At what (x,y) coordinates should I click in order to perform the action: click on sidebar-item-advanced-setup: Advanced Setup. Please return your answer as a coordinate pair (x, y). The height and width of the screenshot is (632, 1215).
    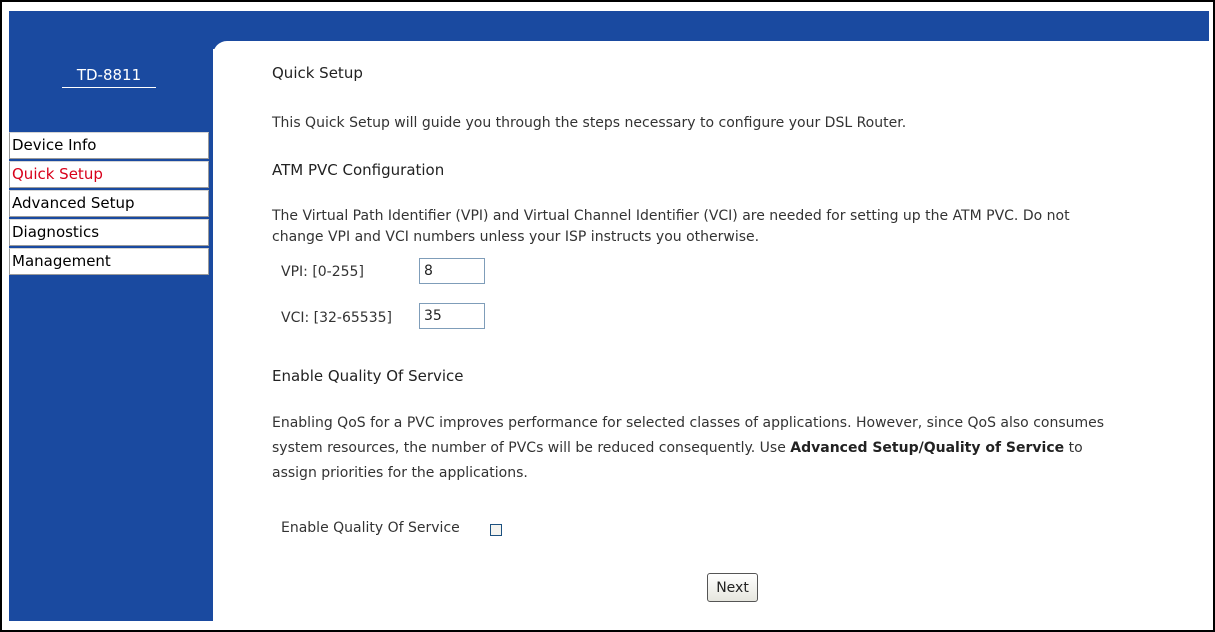
    Looking at the image, I should click on (109, 203).